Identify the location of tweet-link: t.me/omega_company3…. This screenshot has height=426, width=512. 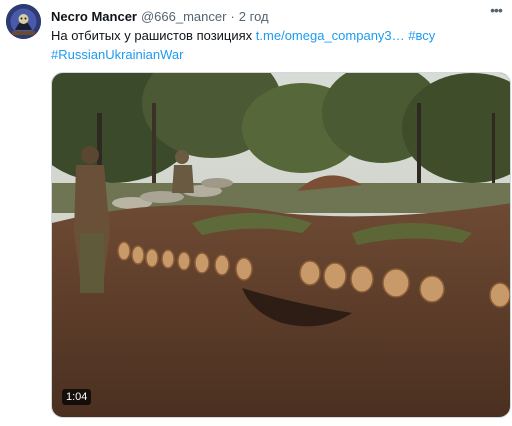
(330, 35).